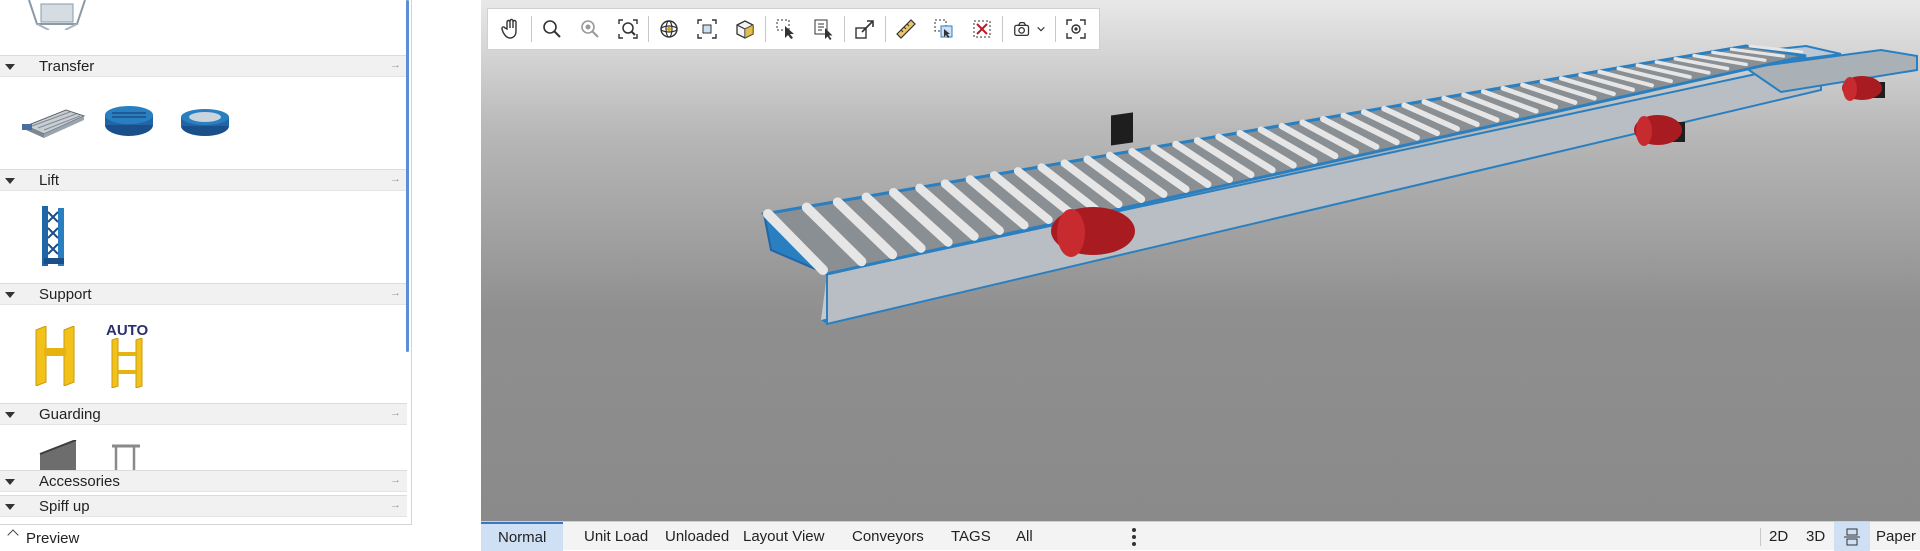 The height and width of the screenshot is (551, 1920). What do you see at coordinates (1029, 29) in the screenshot?
I see `camera-icon` at bounding box center [1029, 29].